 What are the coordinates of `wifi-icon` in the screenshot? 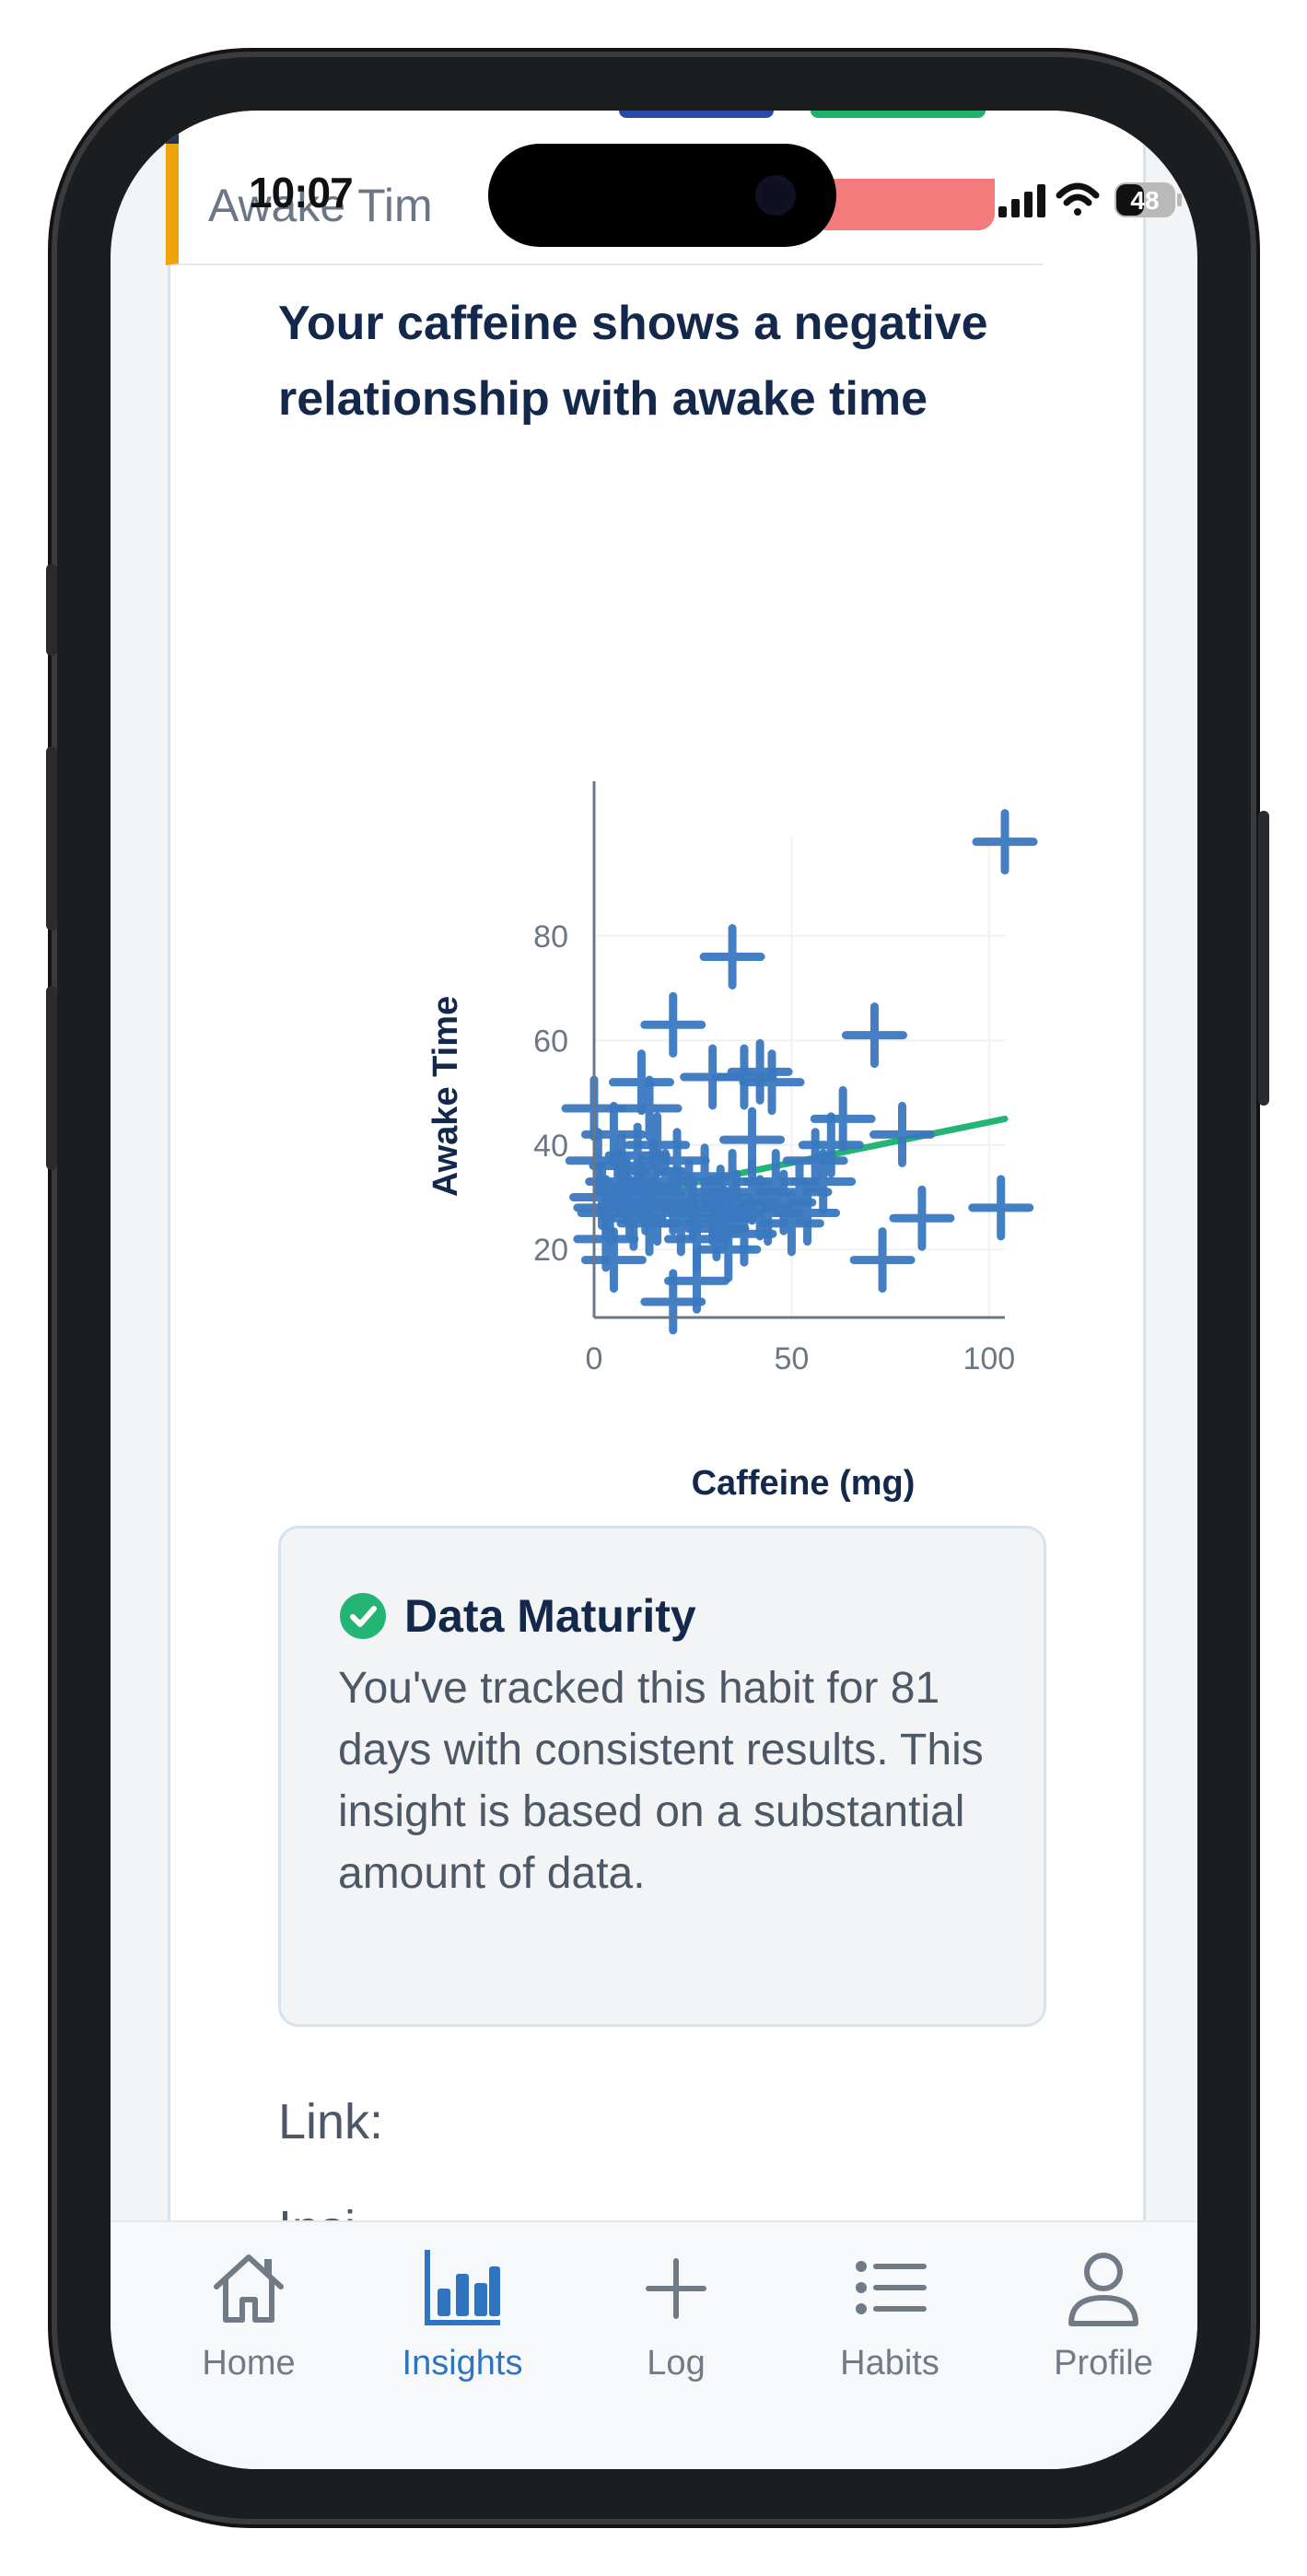 It's located at (1078, 199).